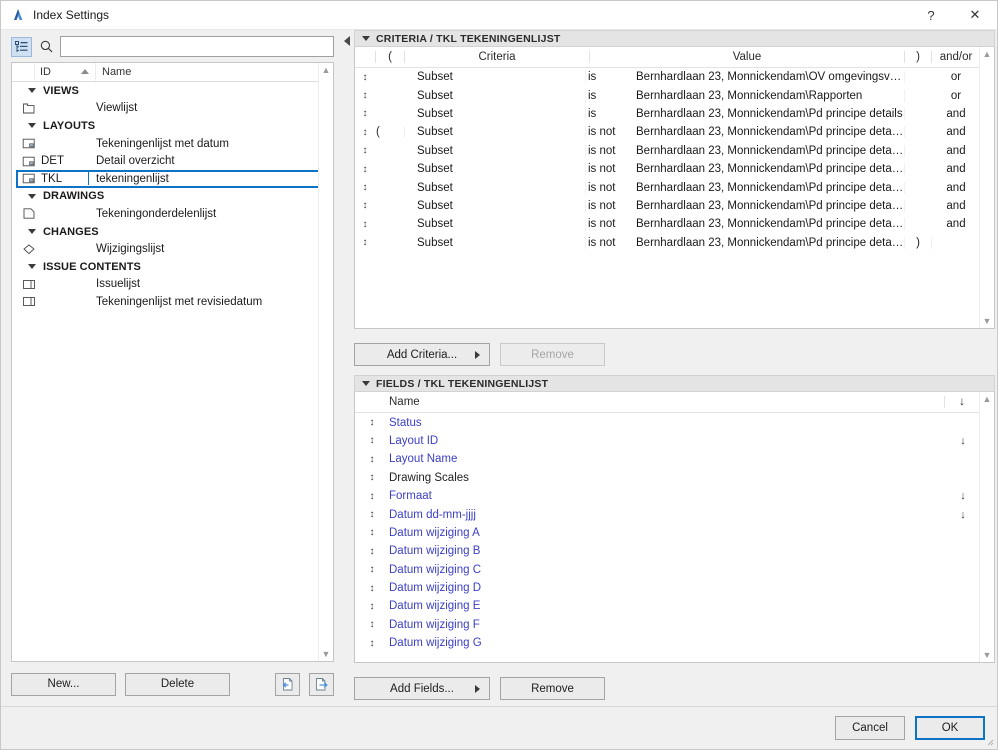 The height and width of the screenshot is (750, 998). I want to click on remove-fields-button: Remove, so click(552, 688).